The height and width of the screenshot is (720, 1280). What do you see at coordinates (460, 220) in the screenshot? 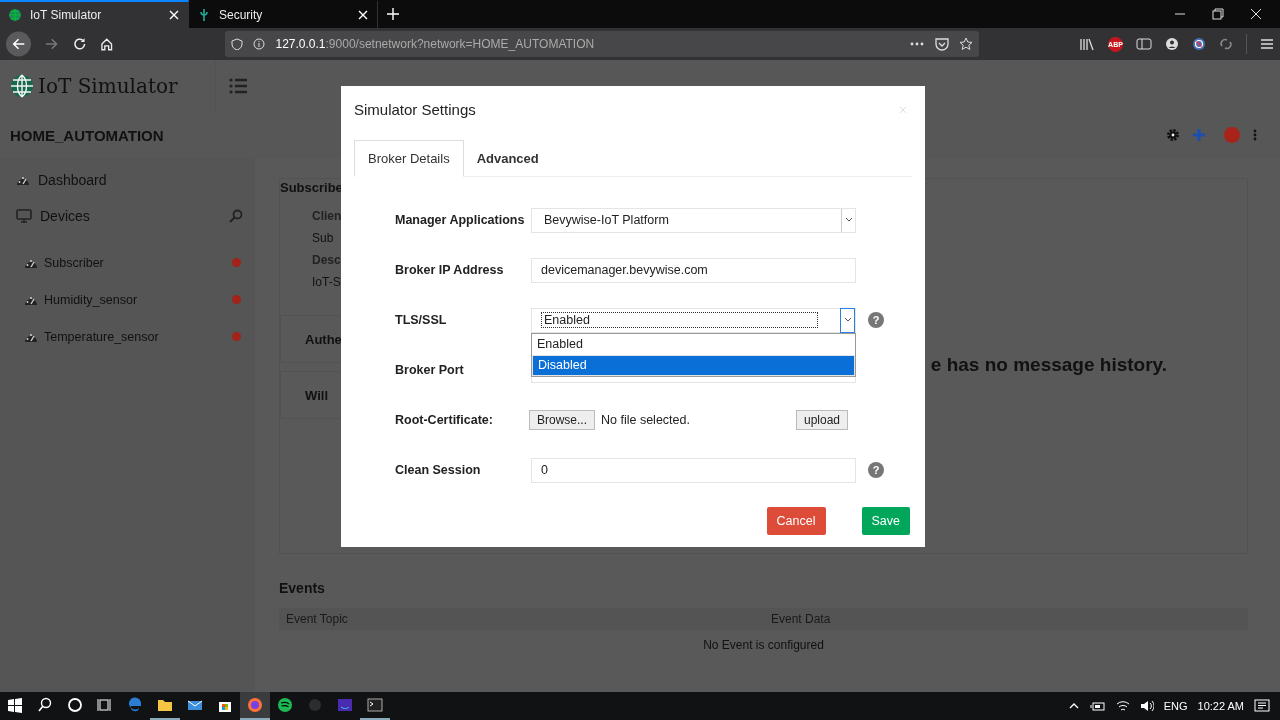
I see `field-label: Manager Applications` at bounding box center [460, 220].